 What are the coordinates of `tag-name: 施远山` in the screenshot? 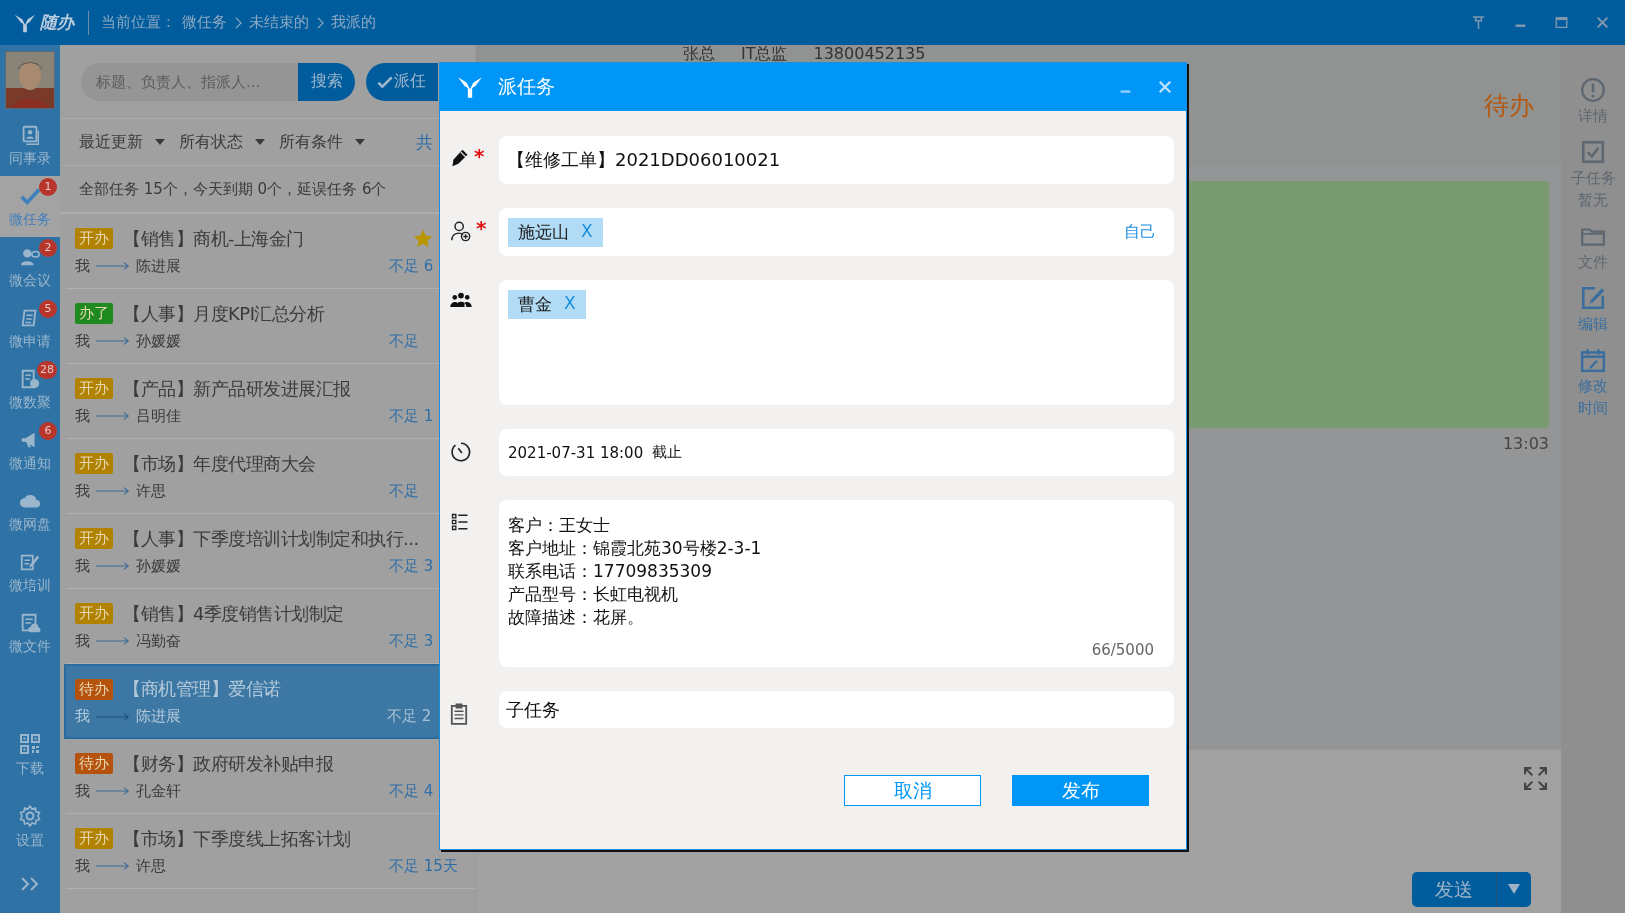 It's located at (543, 232).